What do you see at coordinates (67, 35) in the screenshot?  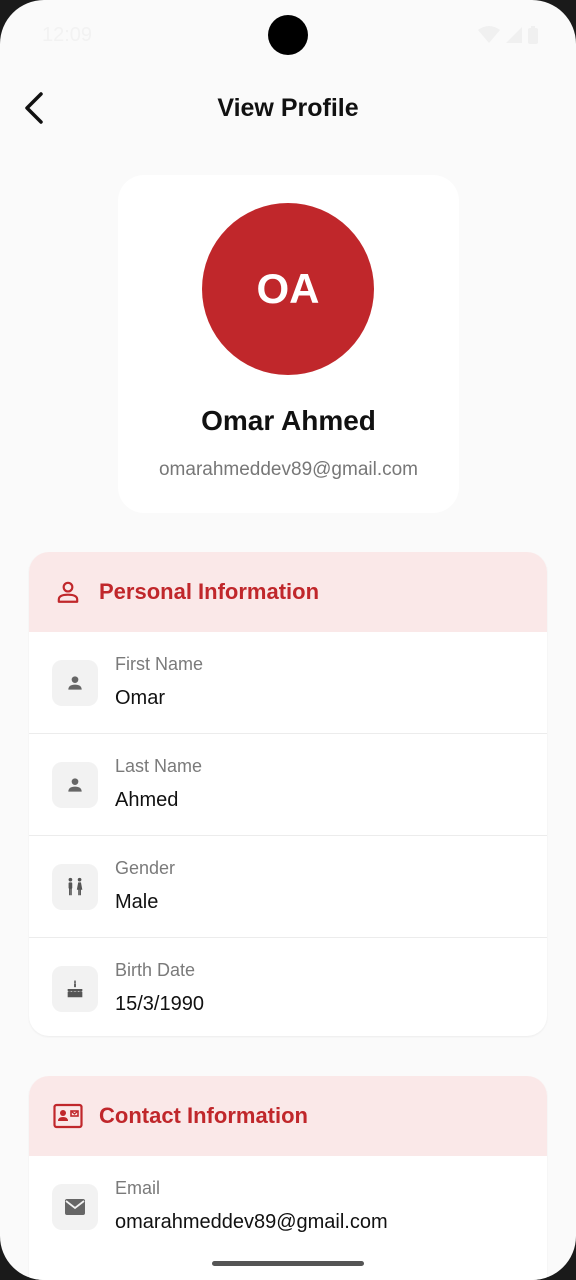 I see `status-time: 12:09` at bounding box center [67, 35].